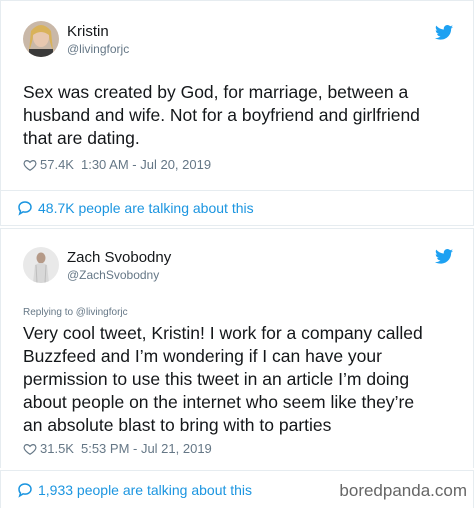 This screenshot has width=474, height=508. I want to click on tweet-footer-kristin: 48.7K people are talking about this, so click(237, 208).